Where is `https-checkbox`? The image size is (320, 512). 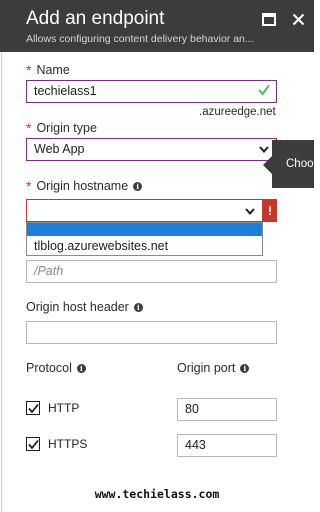
https-checkbox is located at coordinates (33, 444).